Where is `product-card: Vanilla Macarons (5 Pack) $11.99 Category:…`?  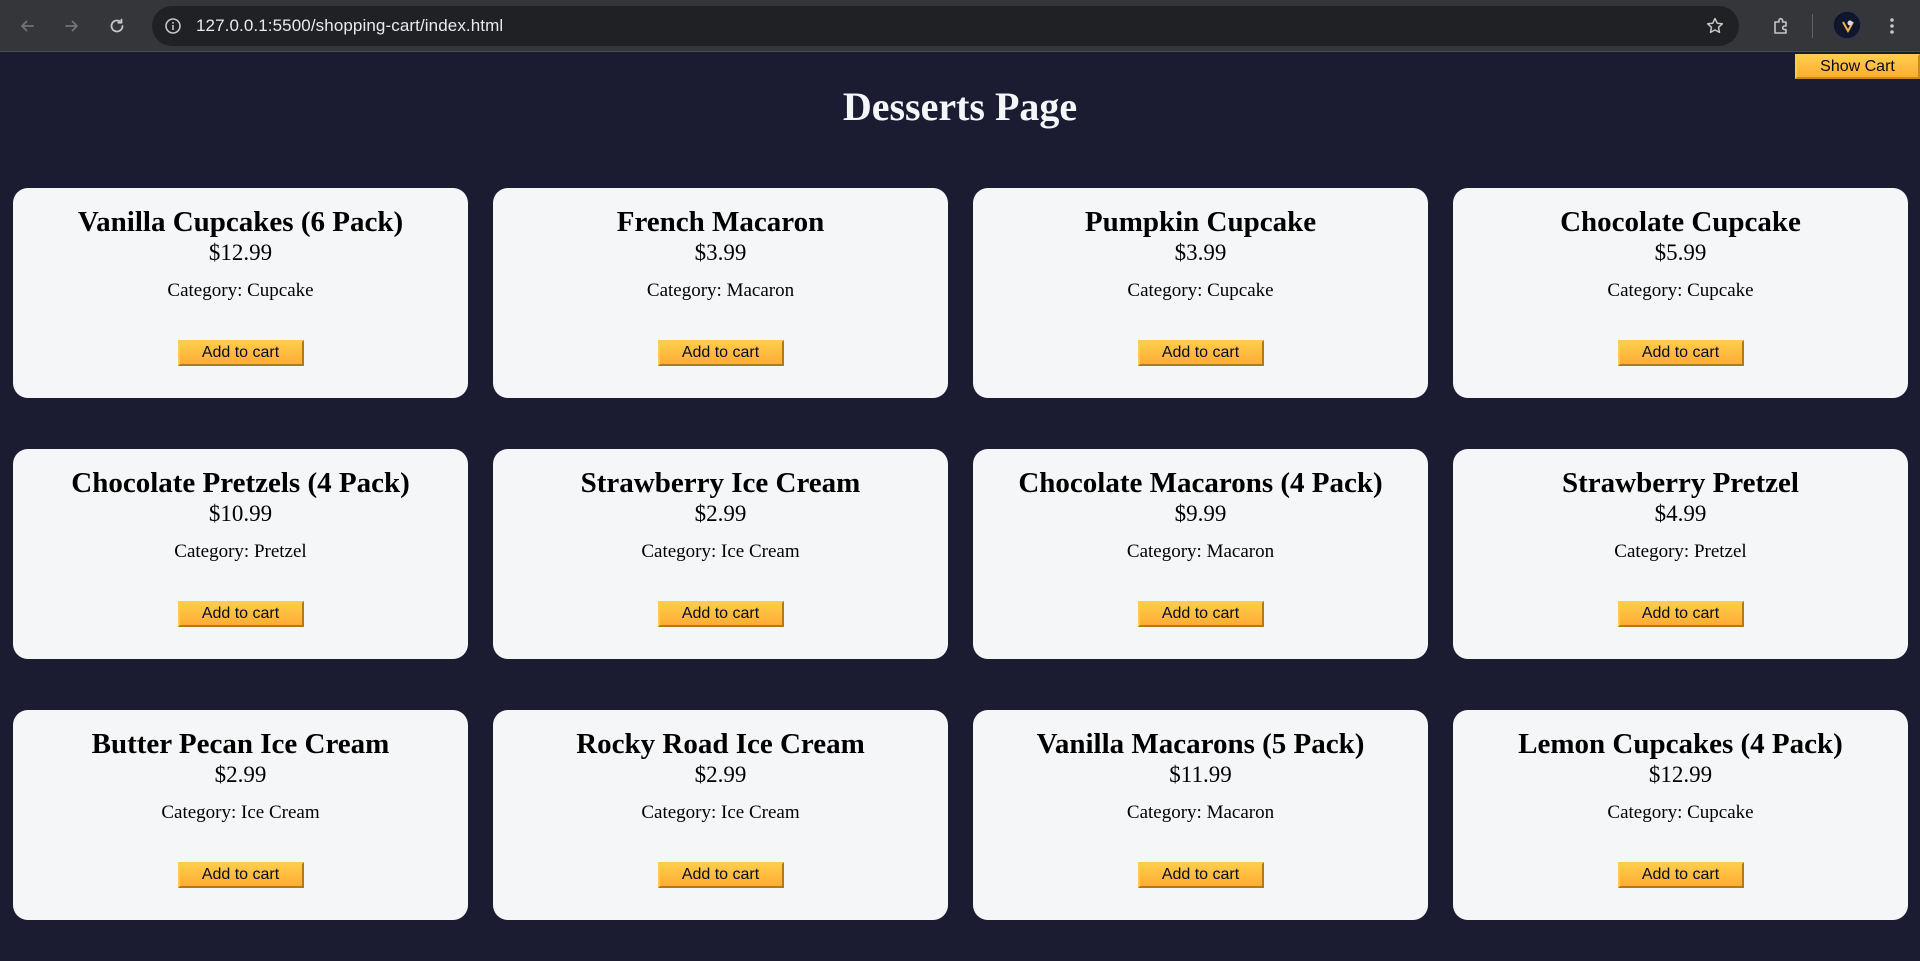
product-card: Vanilla Macarons (5 Pack) $11.99 Category:… is located at coordinates (1200, 815).